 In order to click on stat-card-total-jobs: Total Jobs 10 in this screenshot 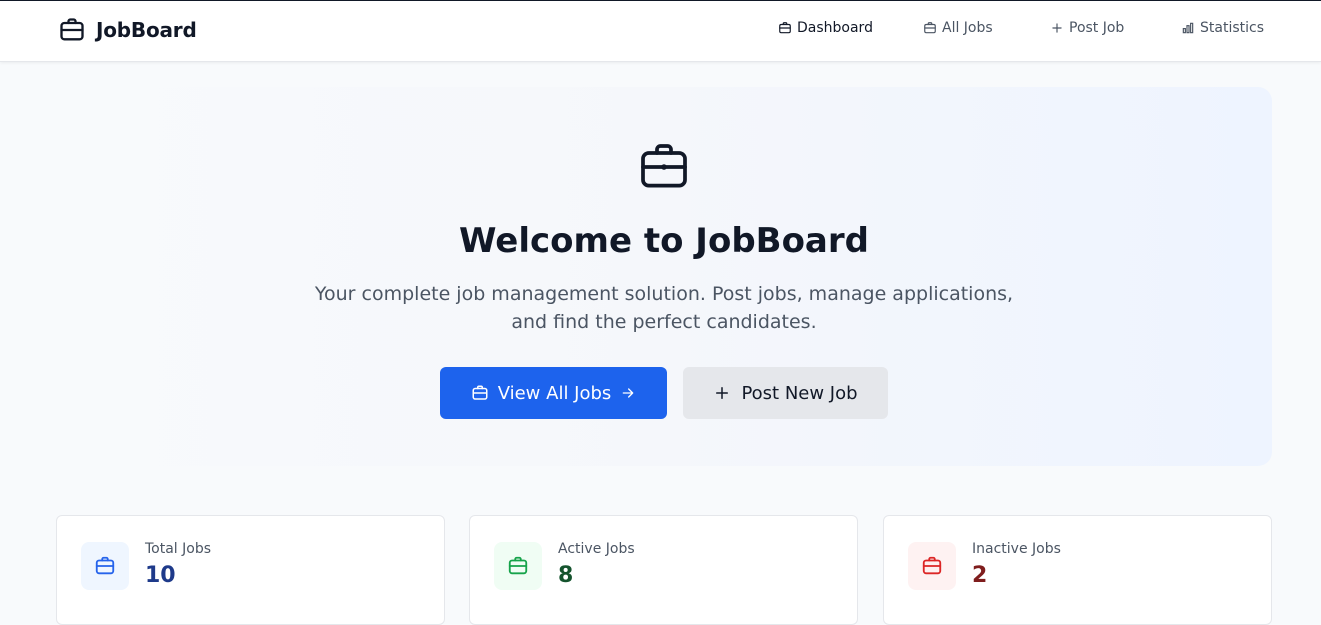, I will do `click(250, 570)`.